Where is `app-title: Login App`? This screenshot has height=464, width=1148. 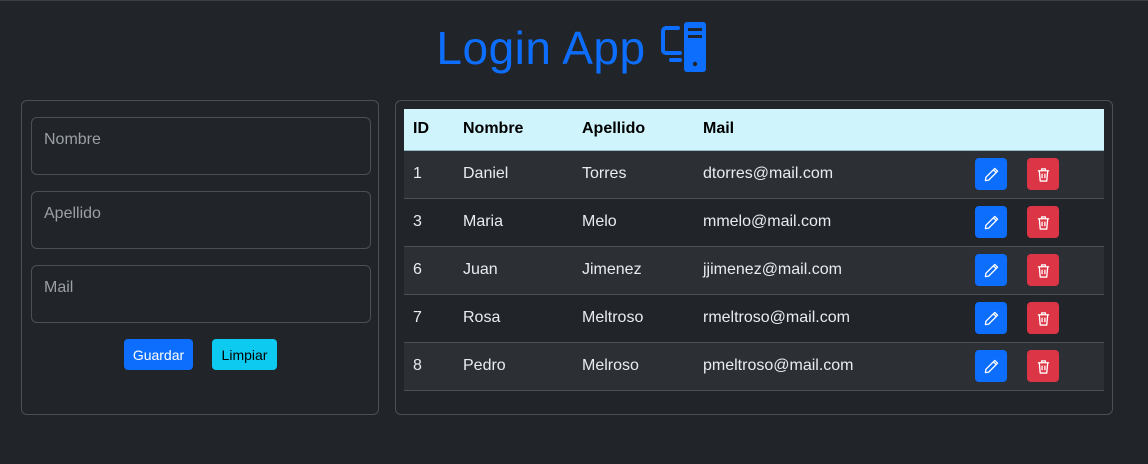
app-title: Login App is located at coordinates (541, 48).